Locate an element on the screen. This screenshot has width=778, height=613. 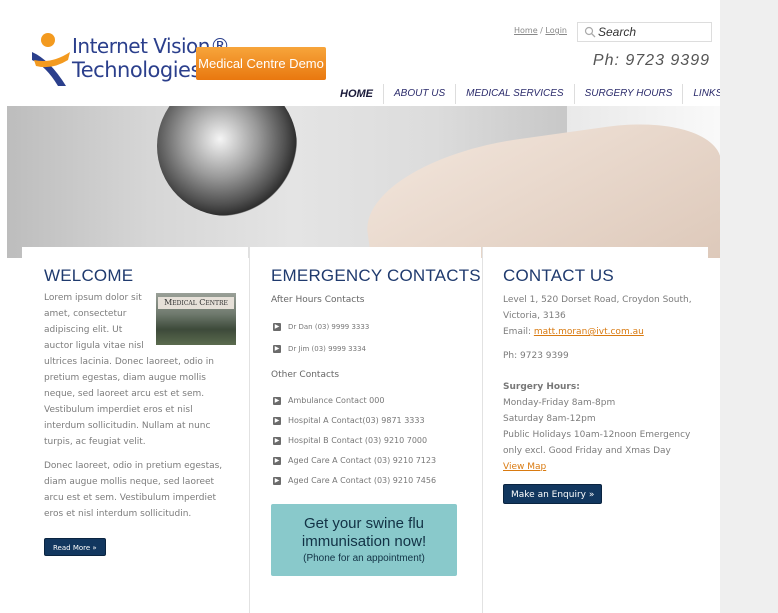
nav-home: HOME is located at coordinates (356, 94).